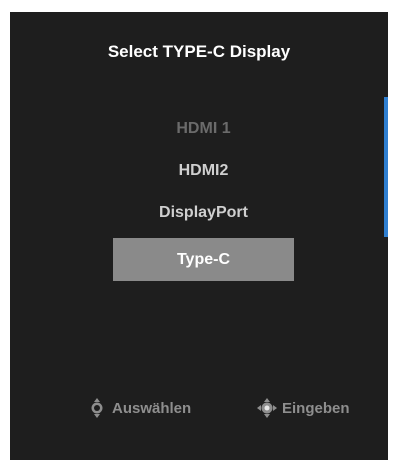  I want to click on joystick-updown-icon, so click(97, 408).